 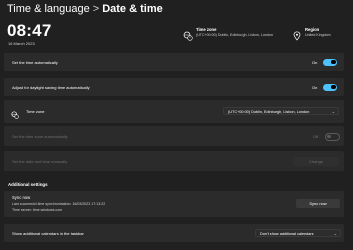 I want to click on calendars-dropdown: Don't show additional calendars ⌄, so click(x=298, y=233).